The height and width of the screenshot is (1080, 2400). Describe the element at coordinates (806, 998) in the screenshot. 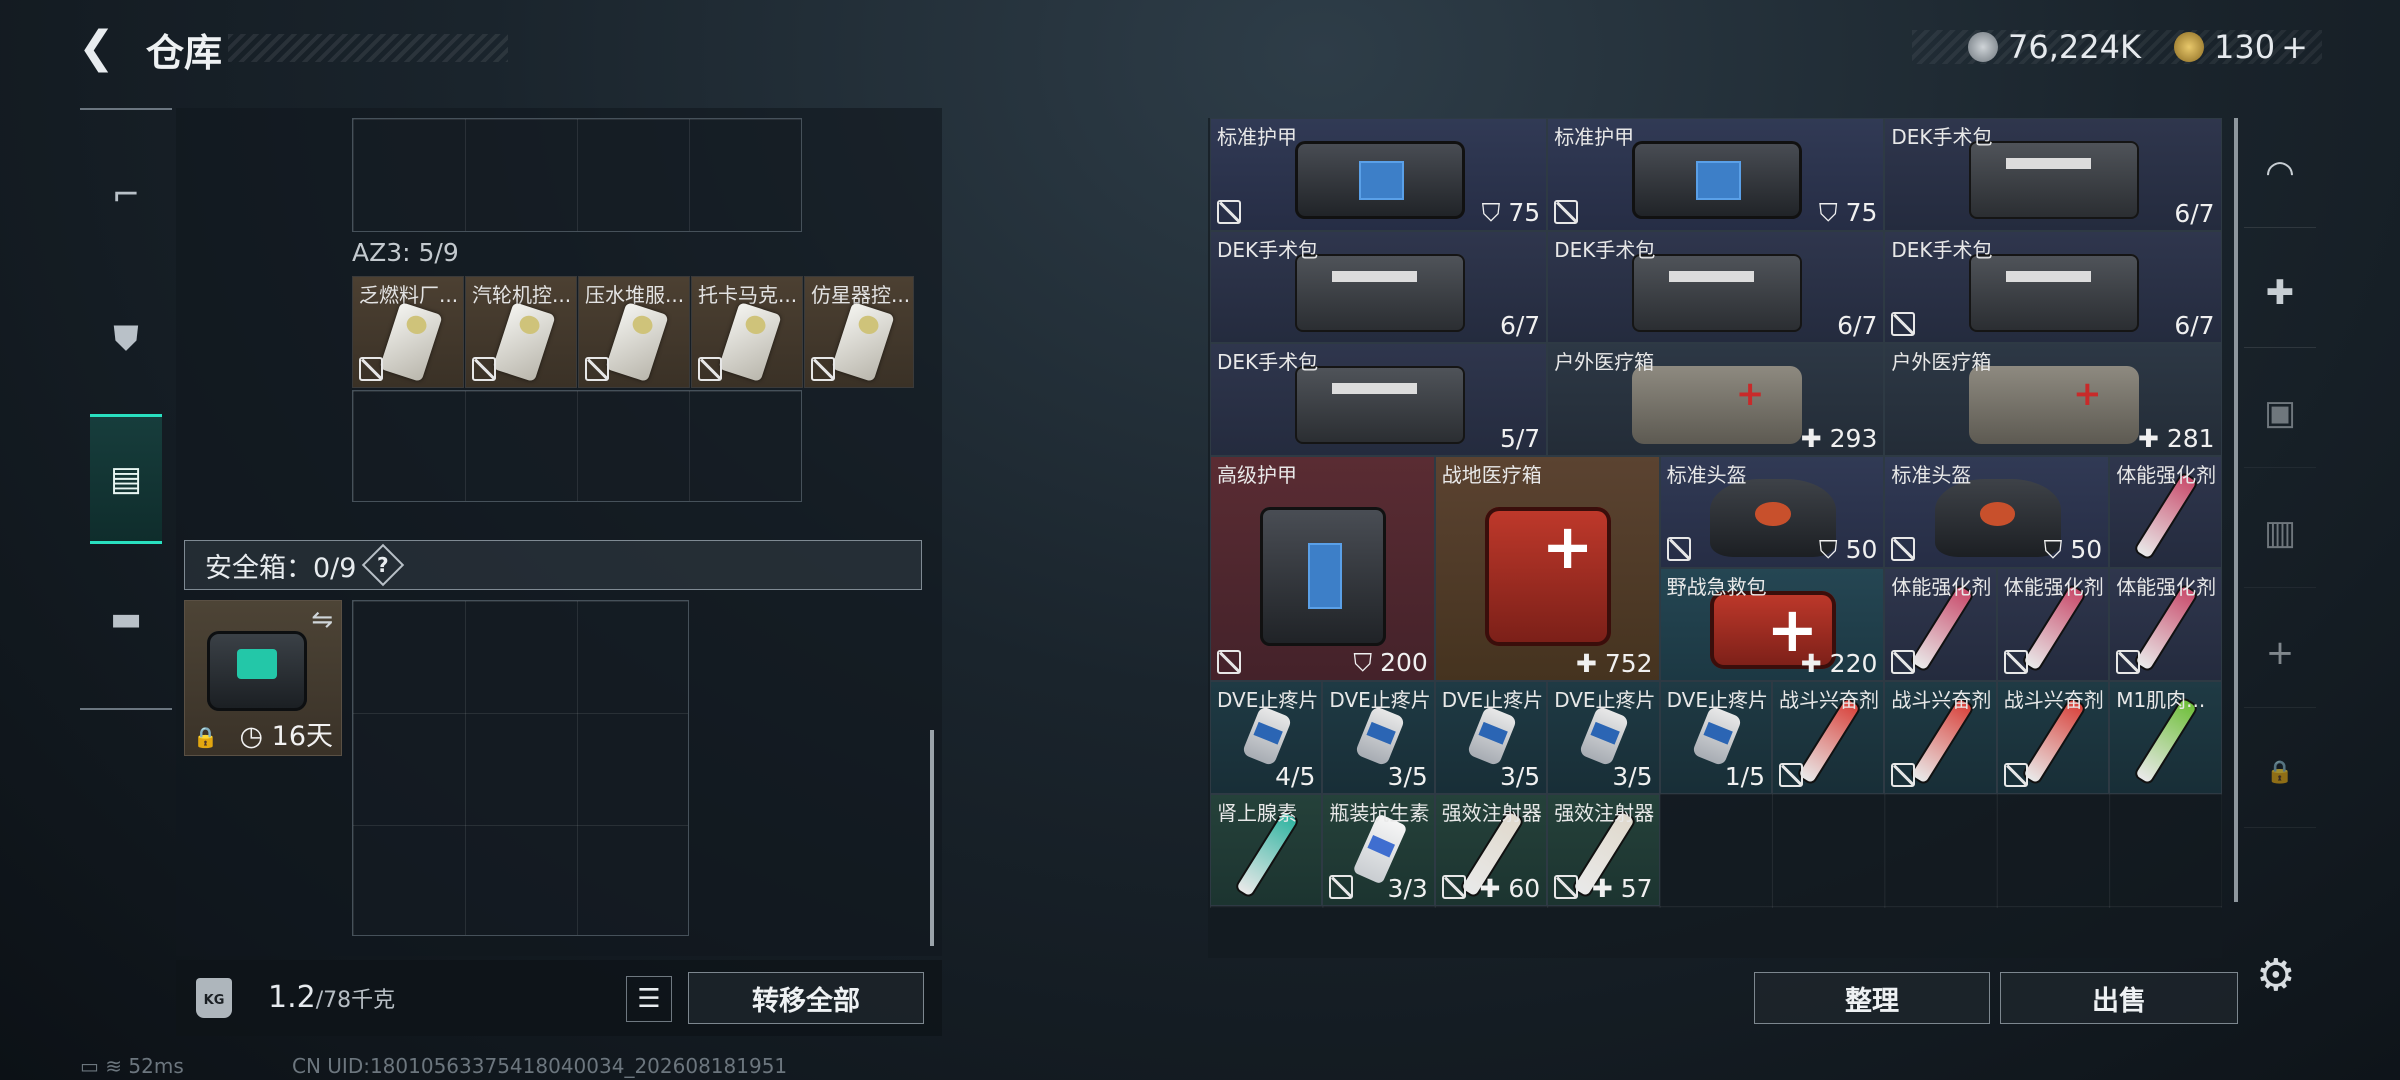

I see `transfer-all-button: 转移全部` at that location.